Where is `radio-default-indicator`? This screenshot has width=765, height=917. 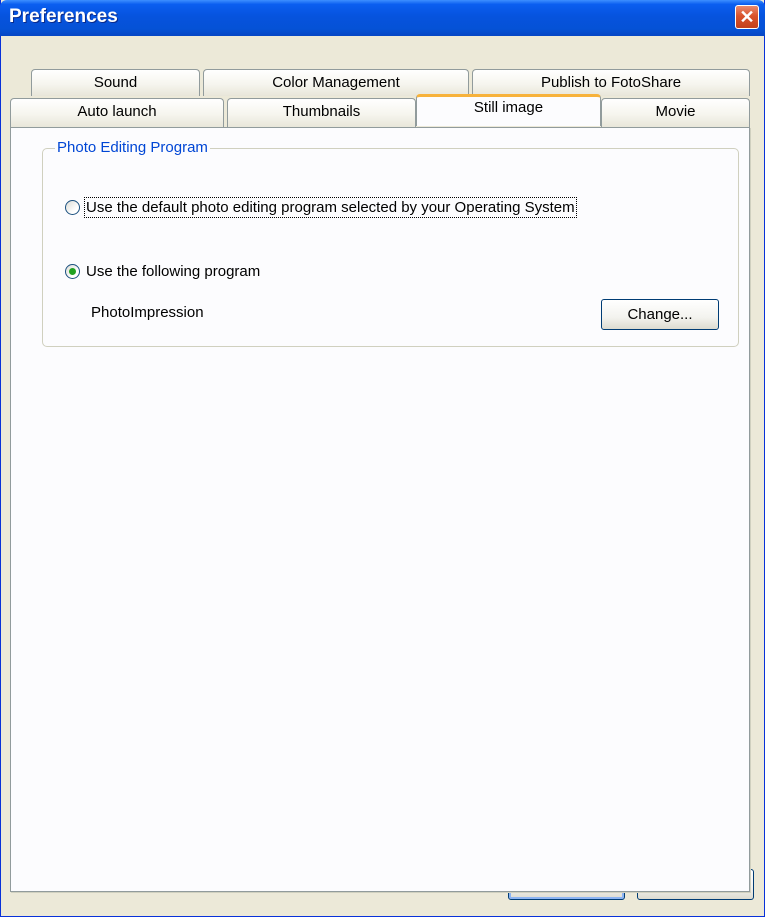 radio-default-indicator is located at coordinates (72, 207).